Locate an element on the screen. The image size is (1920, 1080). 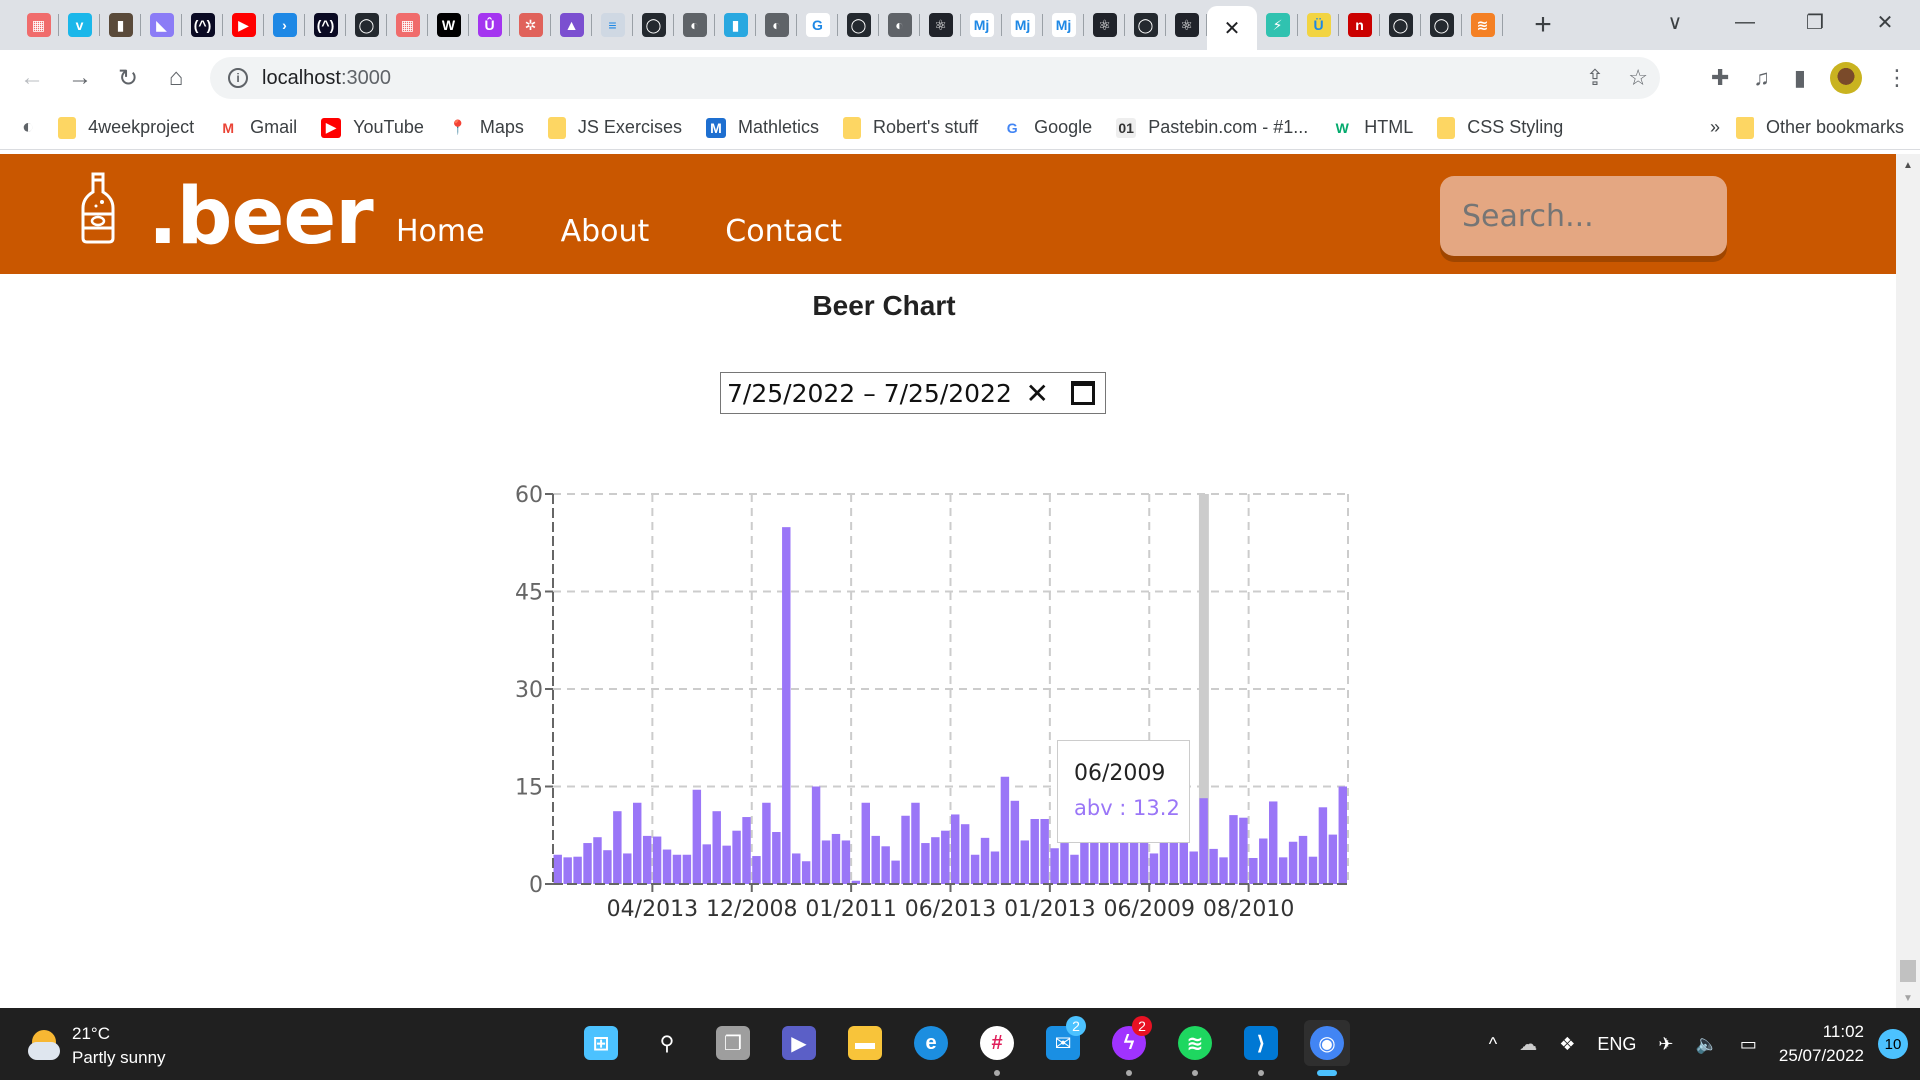
search-input is located at coordinates (1583, 216).